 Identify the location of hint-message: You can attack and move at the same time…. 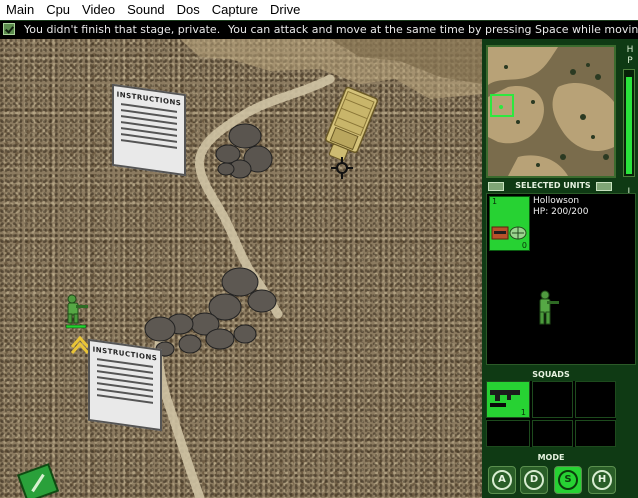
(433, 29).